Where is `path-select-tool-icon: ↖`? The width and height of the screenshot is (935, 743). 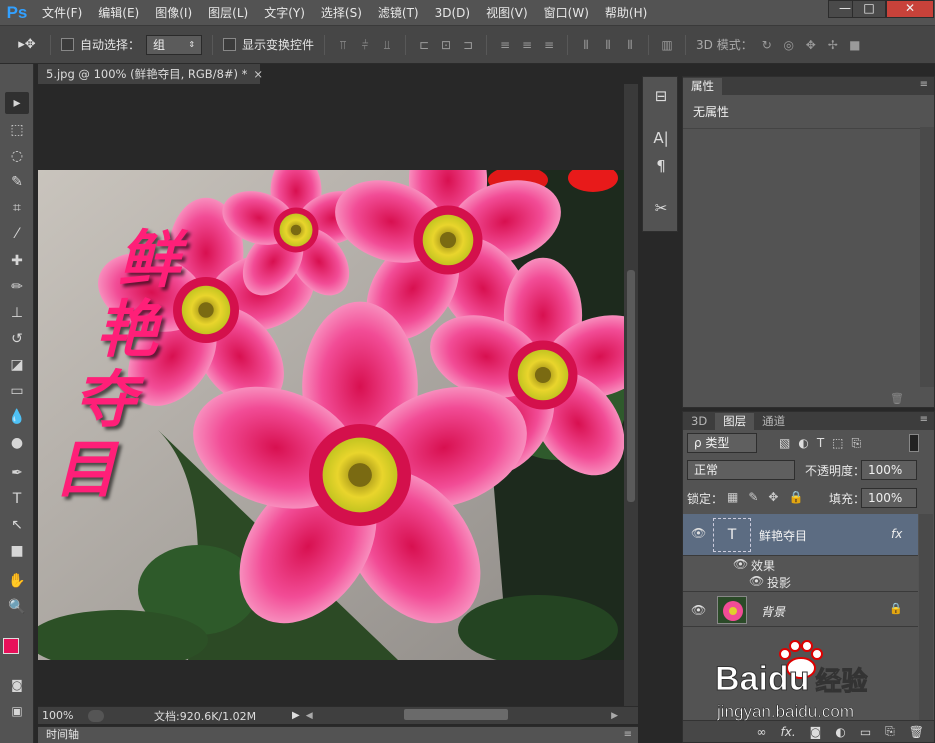 path-select-tool-icon: ↖ is located at coordinates (17, 525).